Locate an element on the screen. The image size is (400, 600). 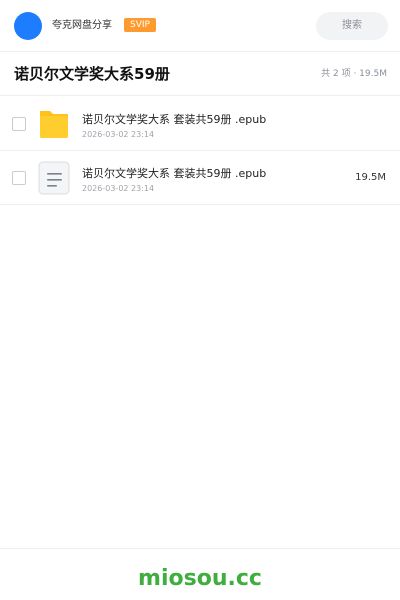
site-watermark: miosou.cc is located at coordinates (200, 578).